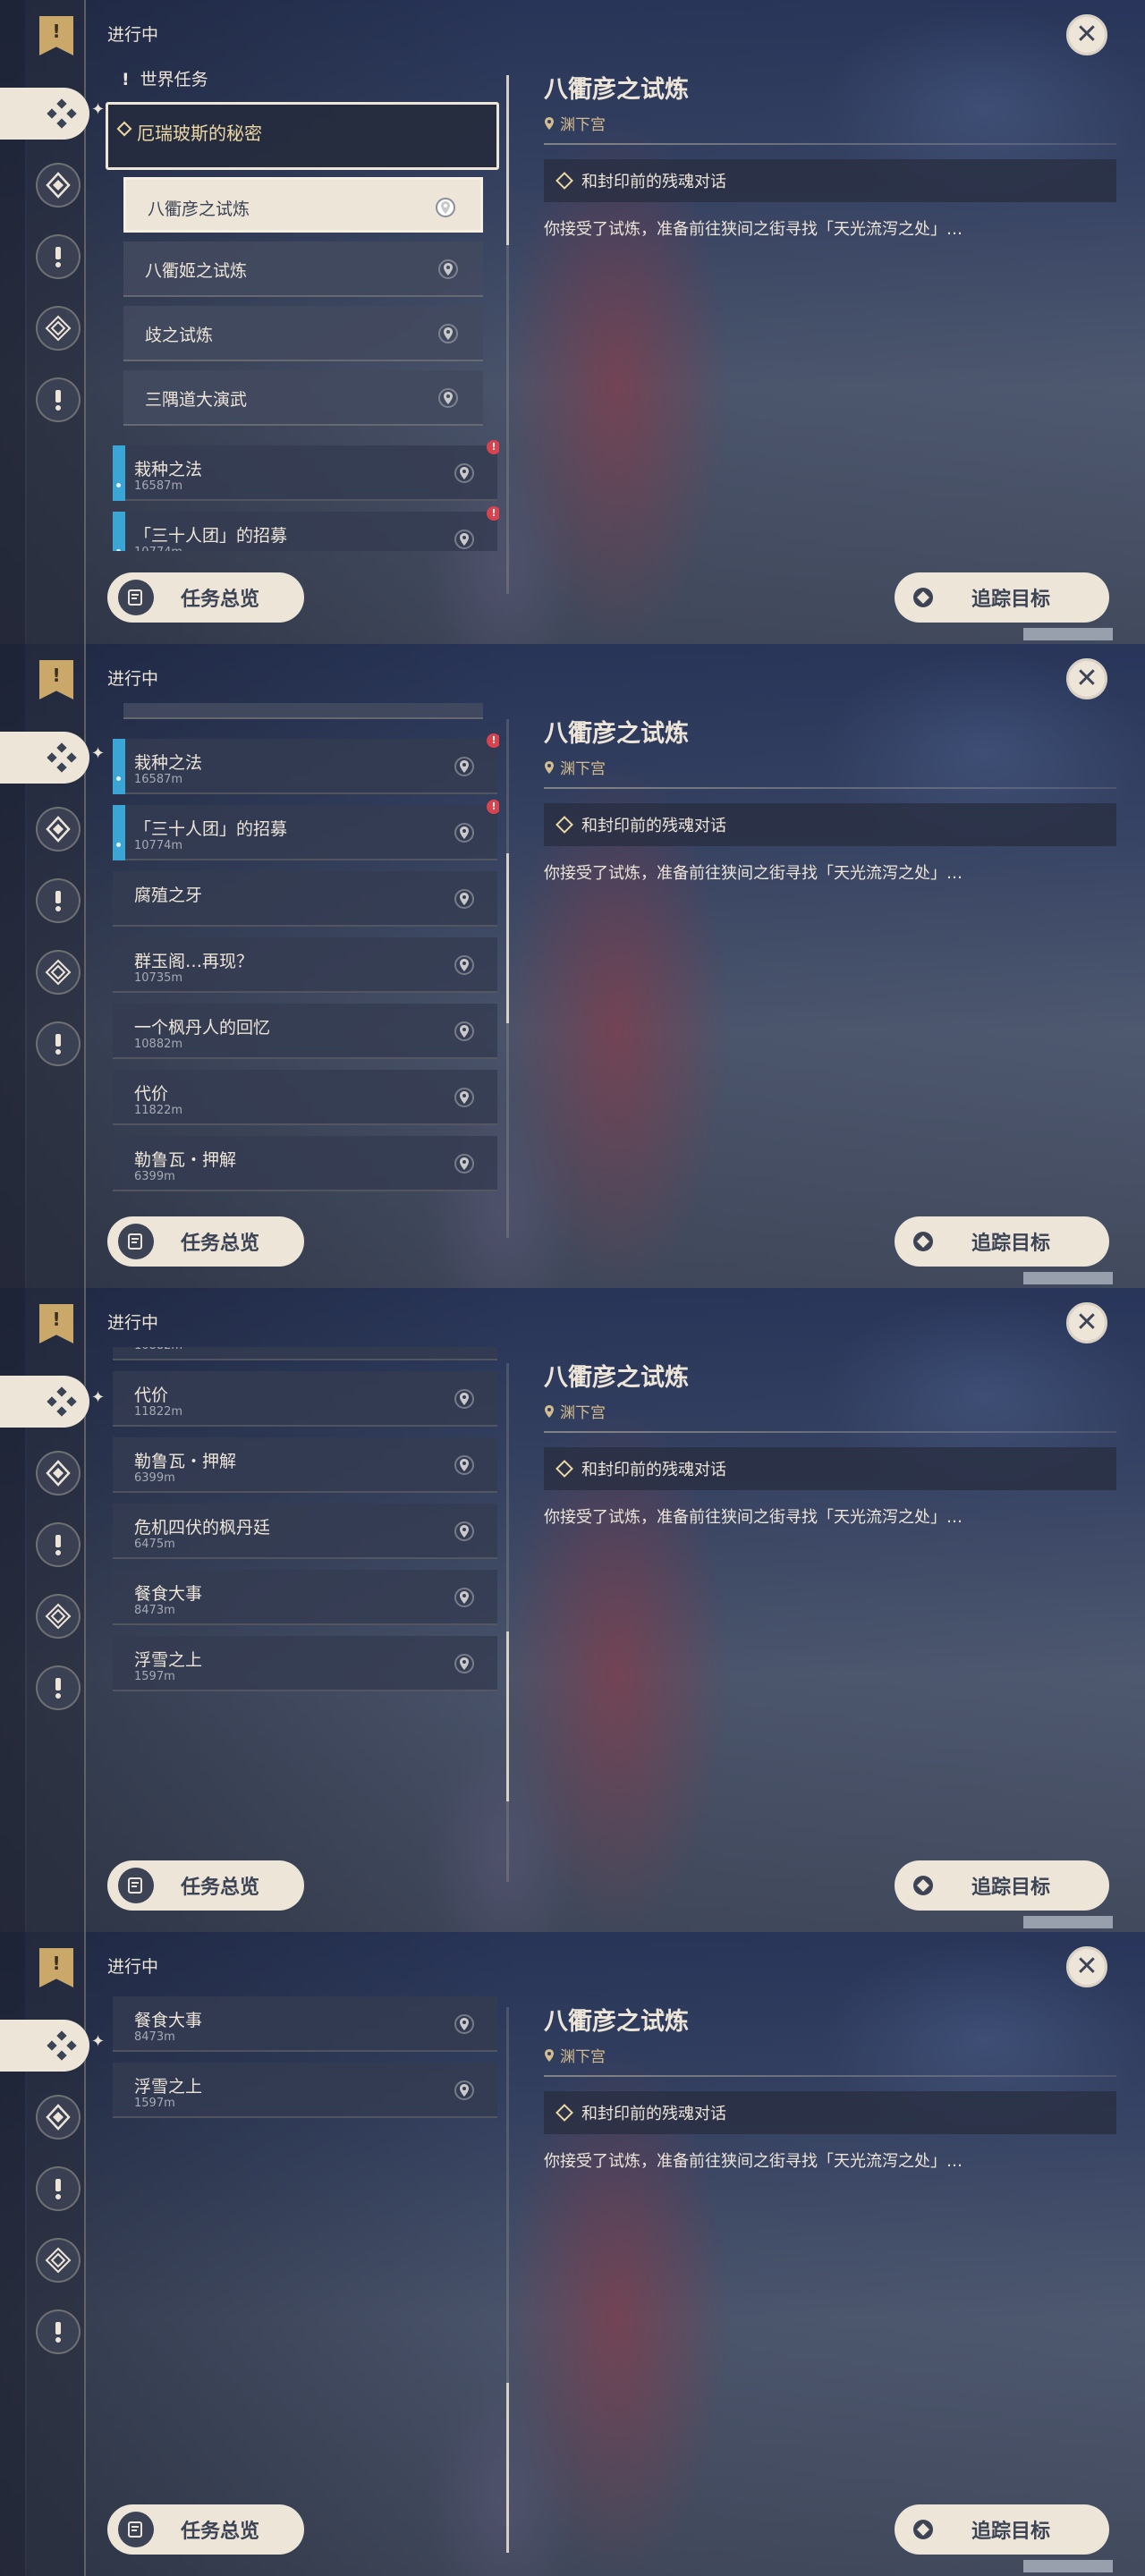 This screenshot has width=1145, height=2576. What do you see at coordinates (303, 333) in the screenshot?
I see `sub-quest-item: 歧之试炼` at bounding box center [303, 333].